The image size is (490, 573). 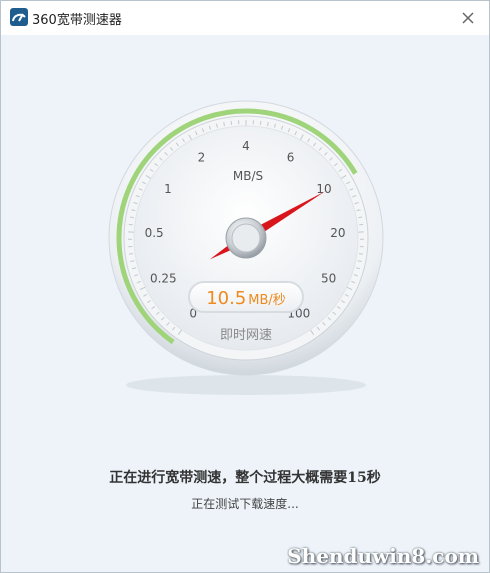 What do you see at coordinates (245, 18) in the screenshot?
I see `title-bar: 360宽带测速器` at bounding box center [245, 18].